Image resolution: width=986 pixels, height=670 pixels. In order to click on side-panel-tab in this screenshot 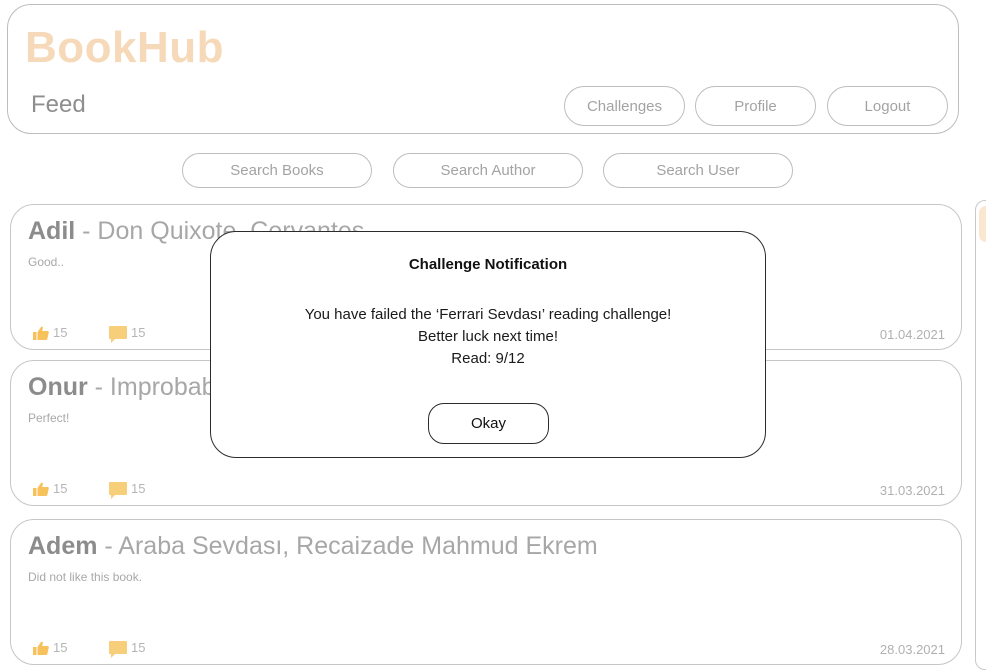, I will do `click(982, 224)`.